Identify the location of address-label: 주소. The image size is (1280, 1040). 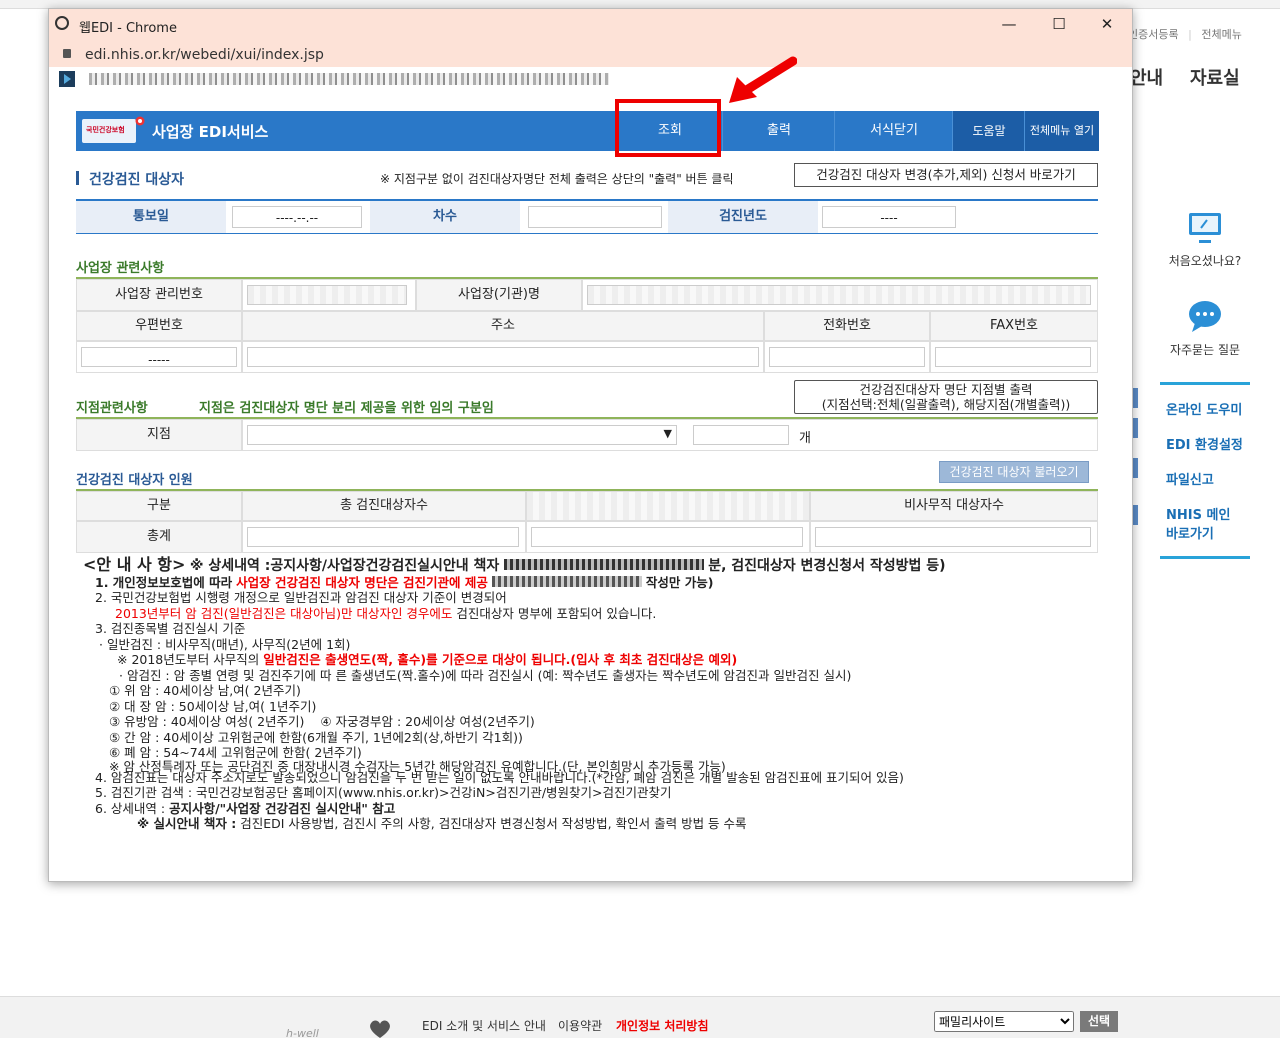
(503, 326).